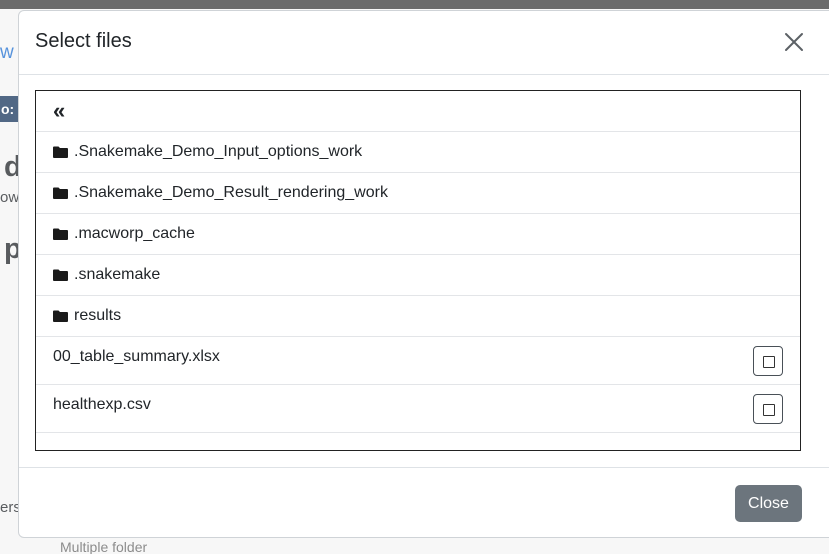 The width and height of the screenshot is (829, 554). I want to click on folder-name: .Snakemake_Demo_Input_options_work, so click(218, 151).